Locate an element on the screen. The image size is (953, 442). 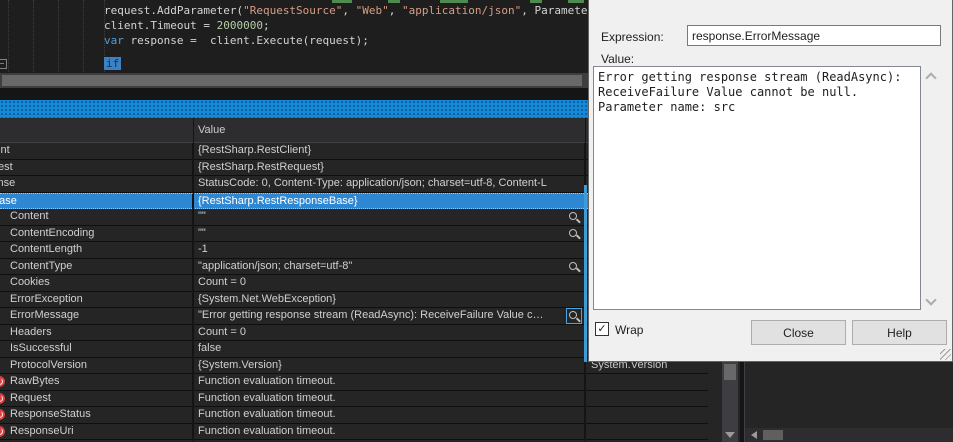
variable-value: false is located at coordinates (210, 348).